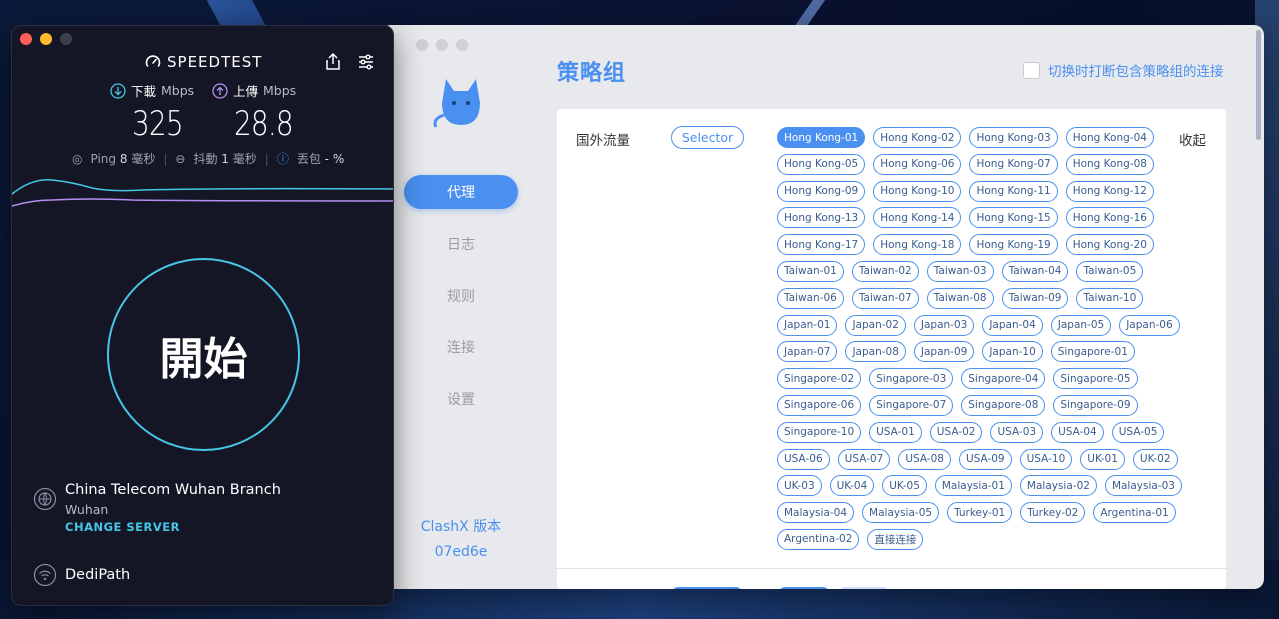  I want to click on proxy-chip: Japan-09, so click(944, 352).